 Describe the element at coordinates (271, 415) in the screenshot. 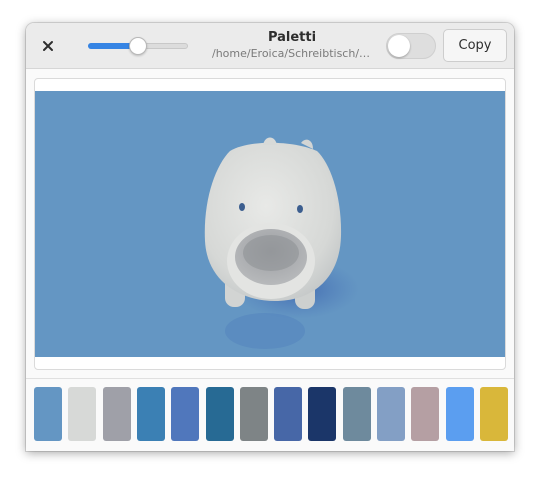

I see `palette-swatches` at that location.